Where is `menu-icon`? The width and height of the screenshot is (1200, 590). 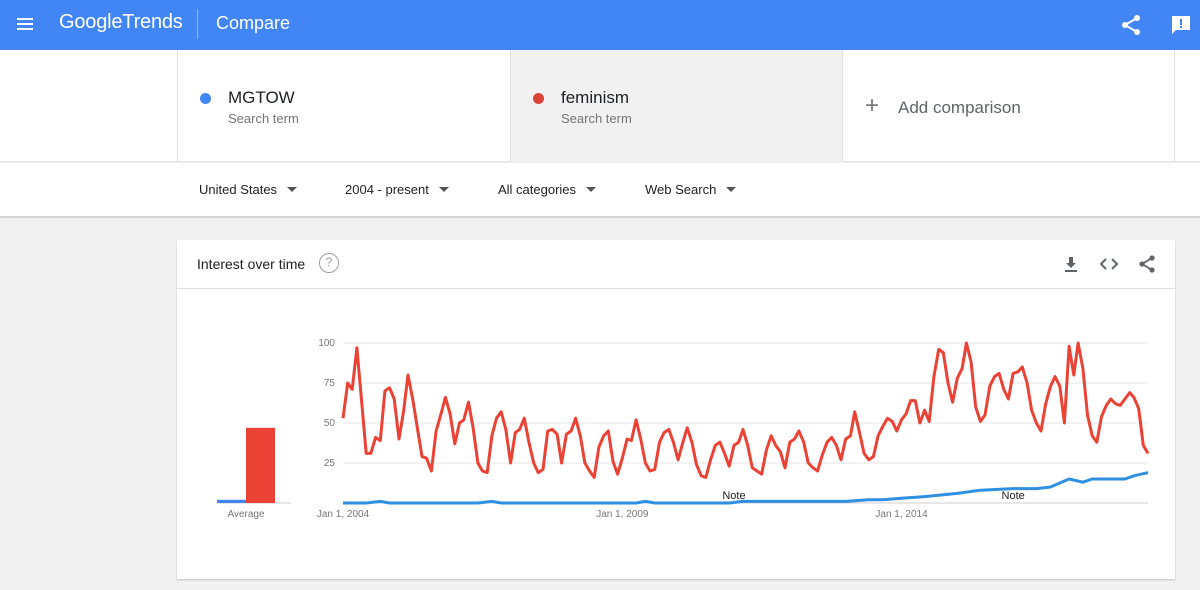 menu-icon is located at coordinates (25, 25).